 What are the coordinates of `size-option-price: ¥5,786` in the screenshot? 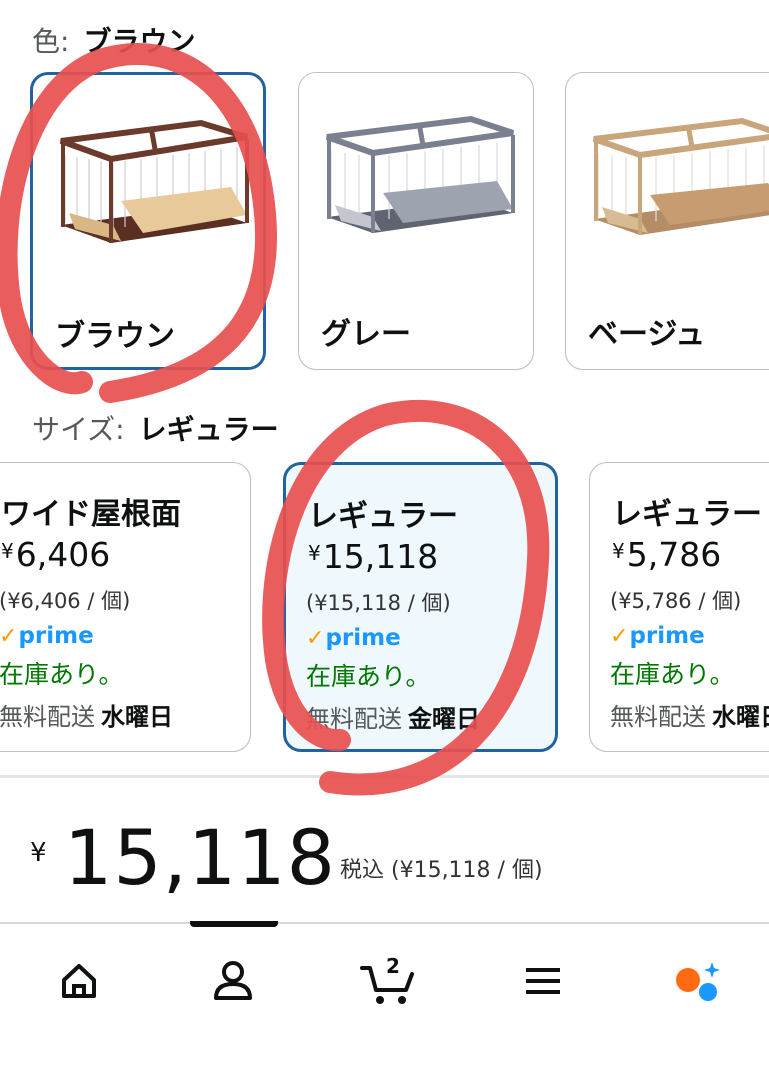 It's located at (667, 554).